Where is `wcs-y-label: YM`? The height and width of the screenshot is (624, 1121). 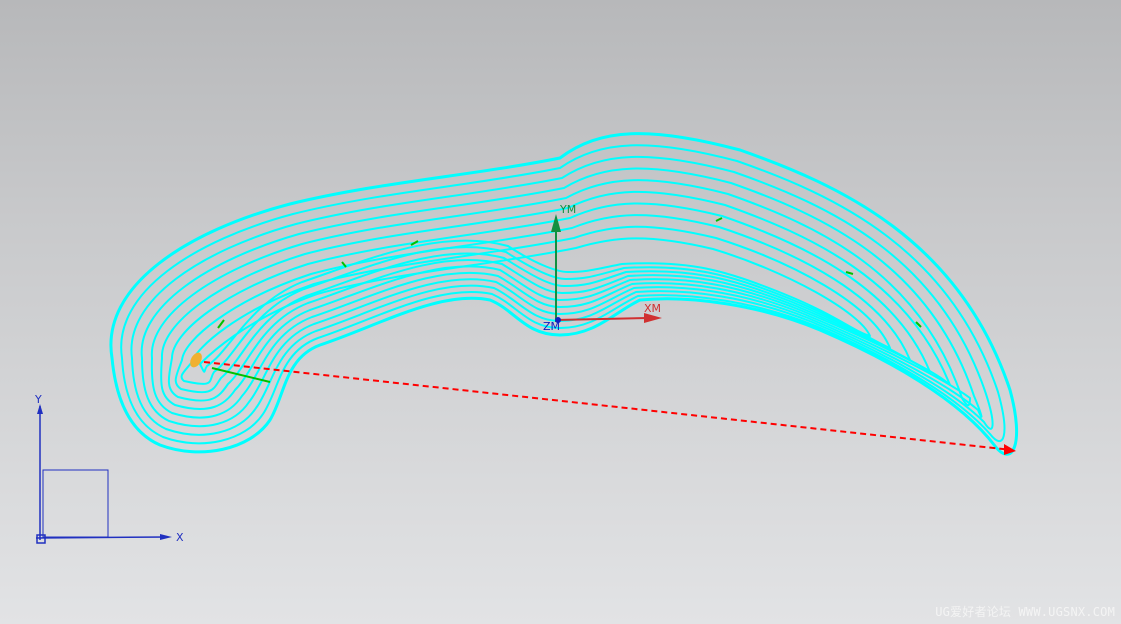 wcs-y-label: YM is located at coordinates (567, 209).